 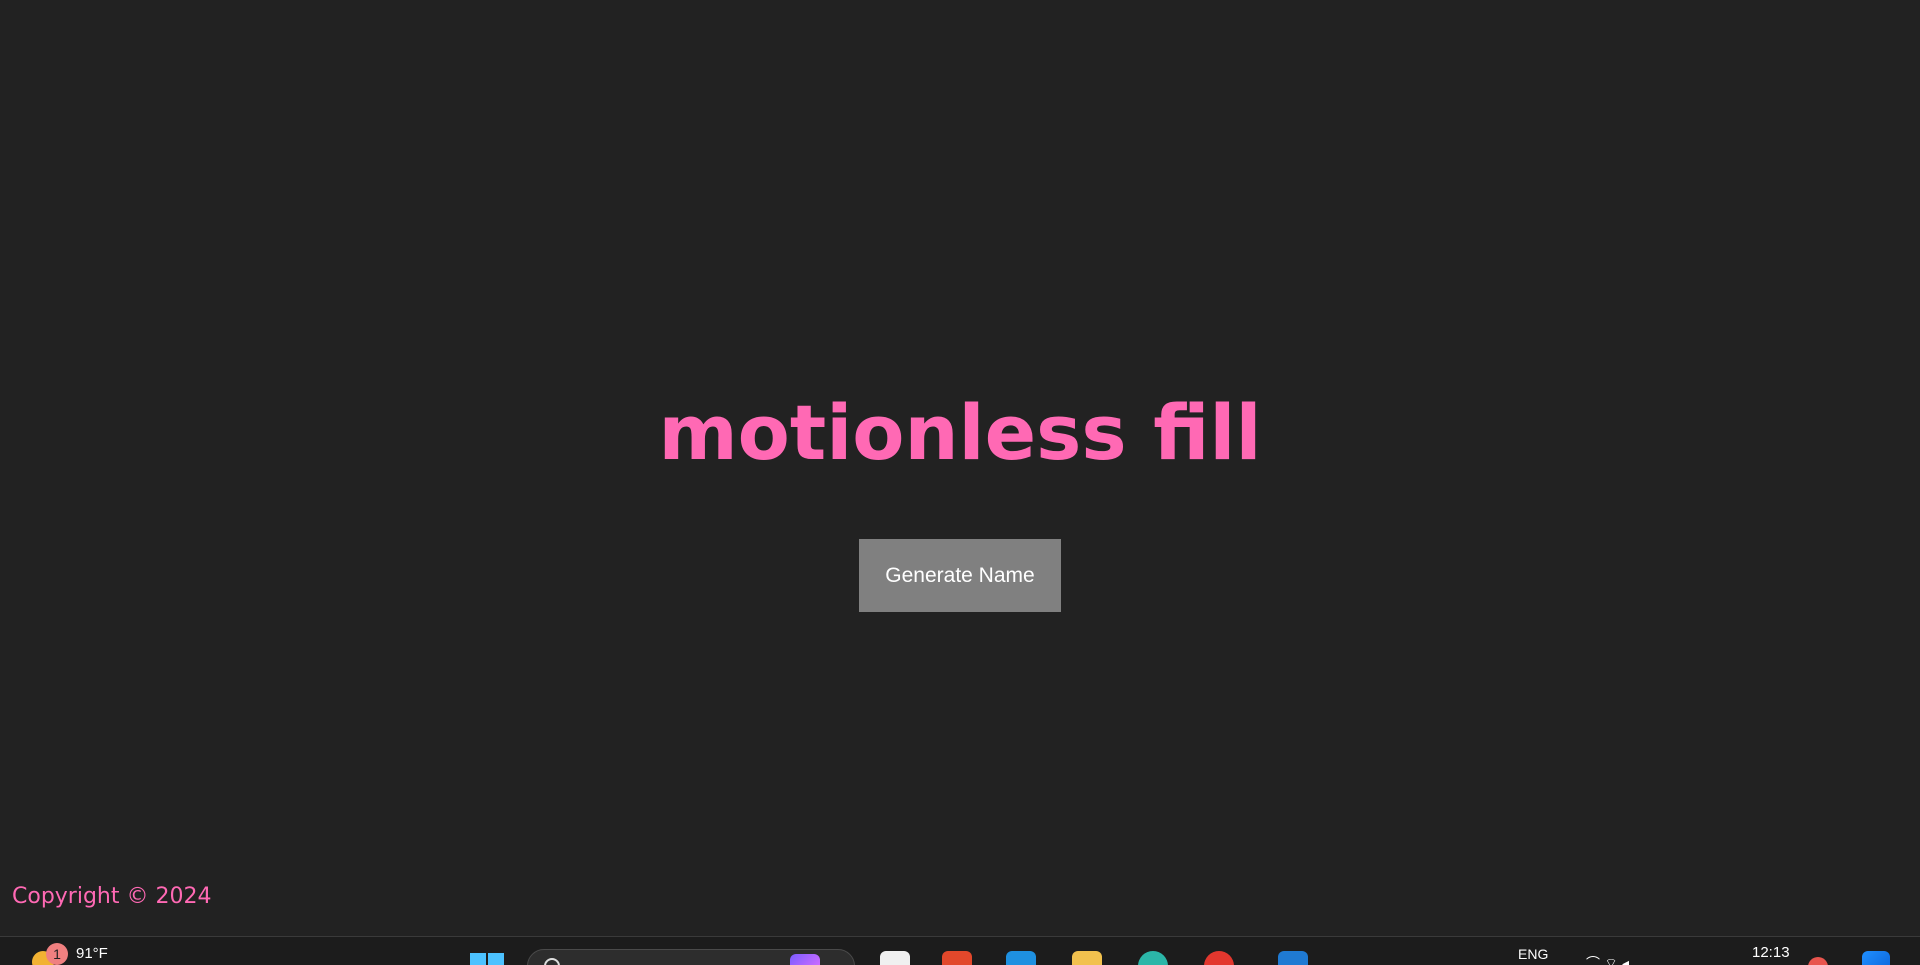 I want to click on generate-name-button: Generate Name, so click(x=960, y=575).